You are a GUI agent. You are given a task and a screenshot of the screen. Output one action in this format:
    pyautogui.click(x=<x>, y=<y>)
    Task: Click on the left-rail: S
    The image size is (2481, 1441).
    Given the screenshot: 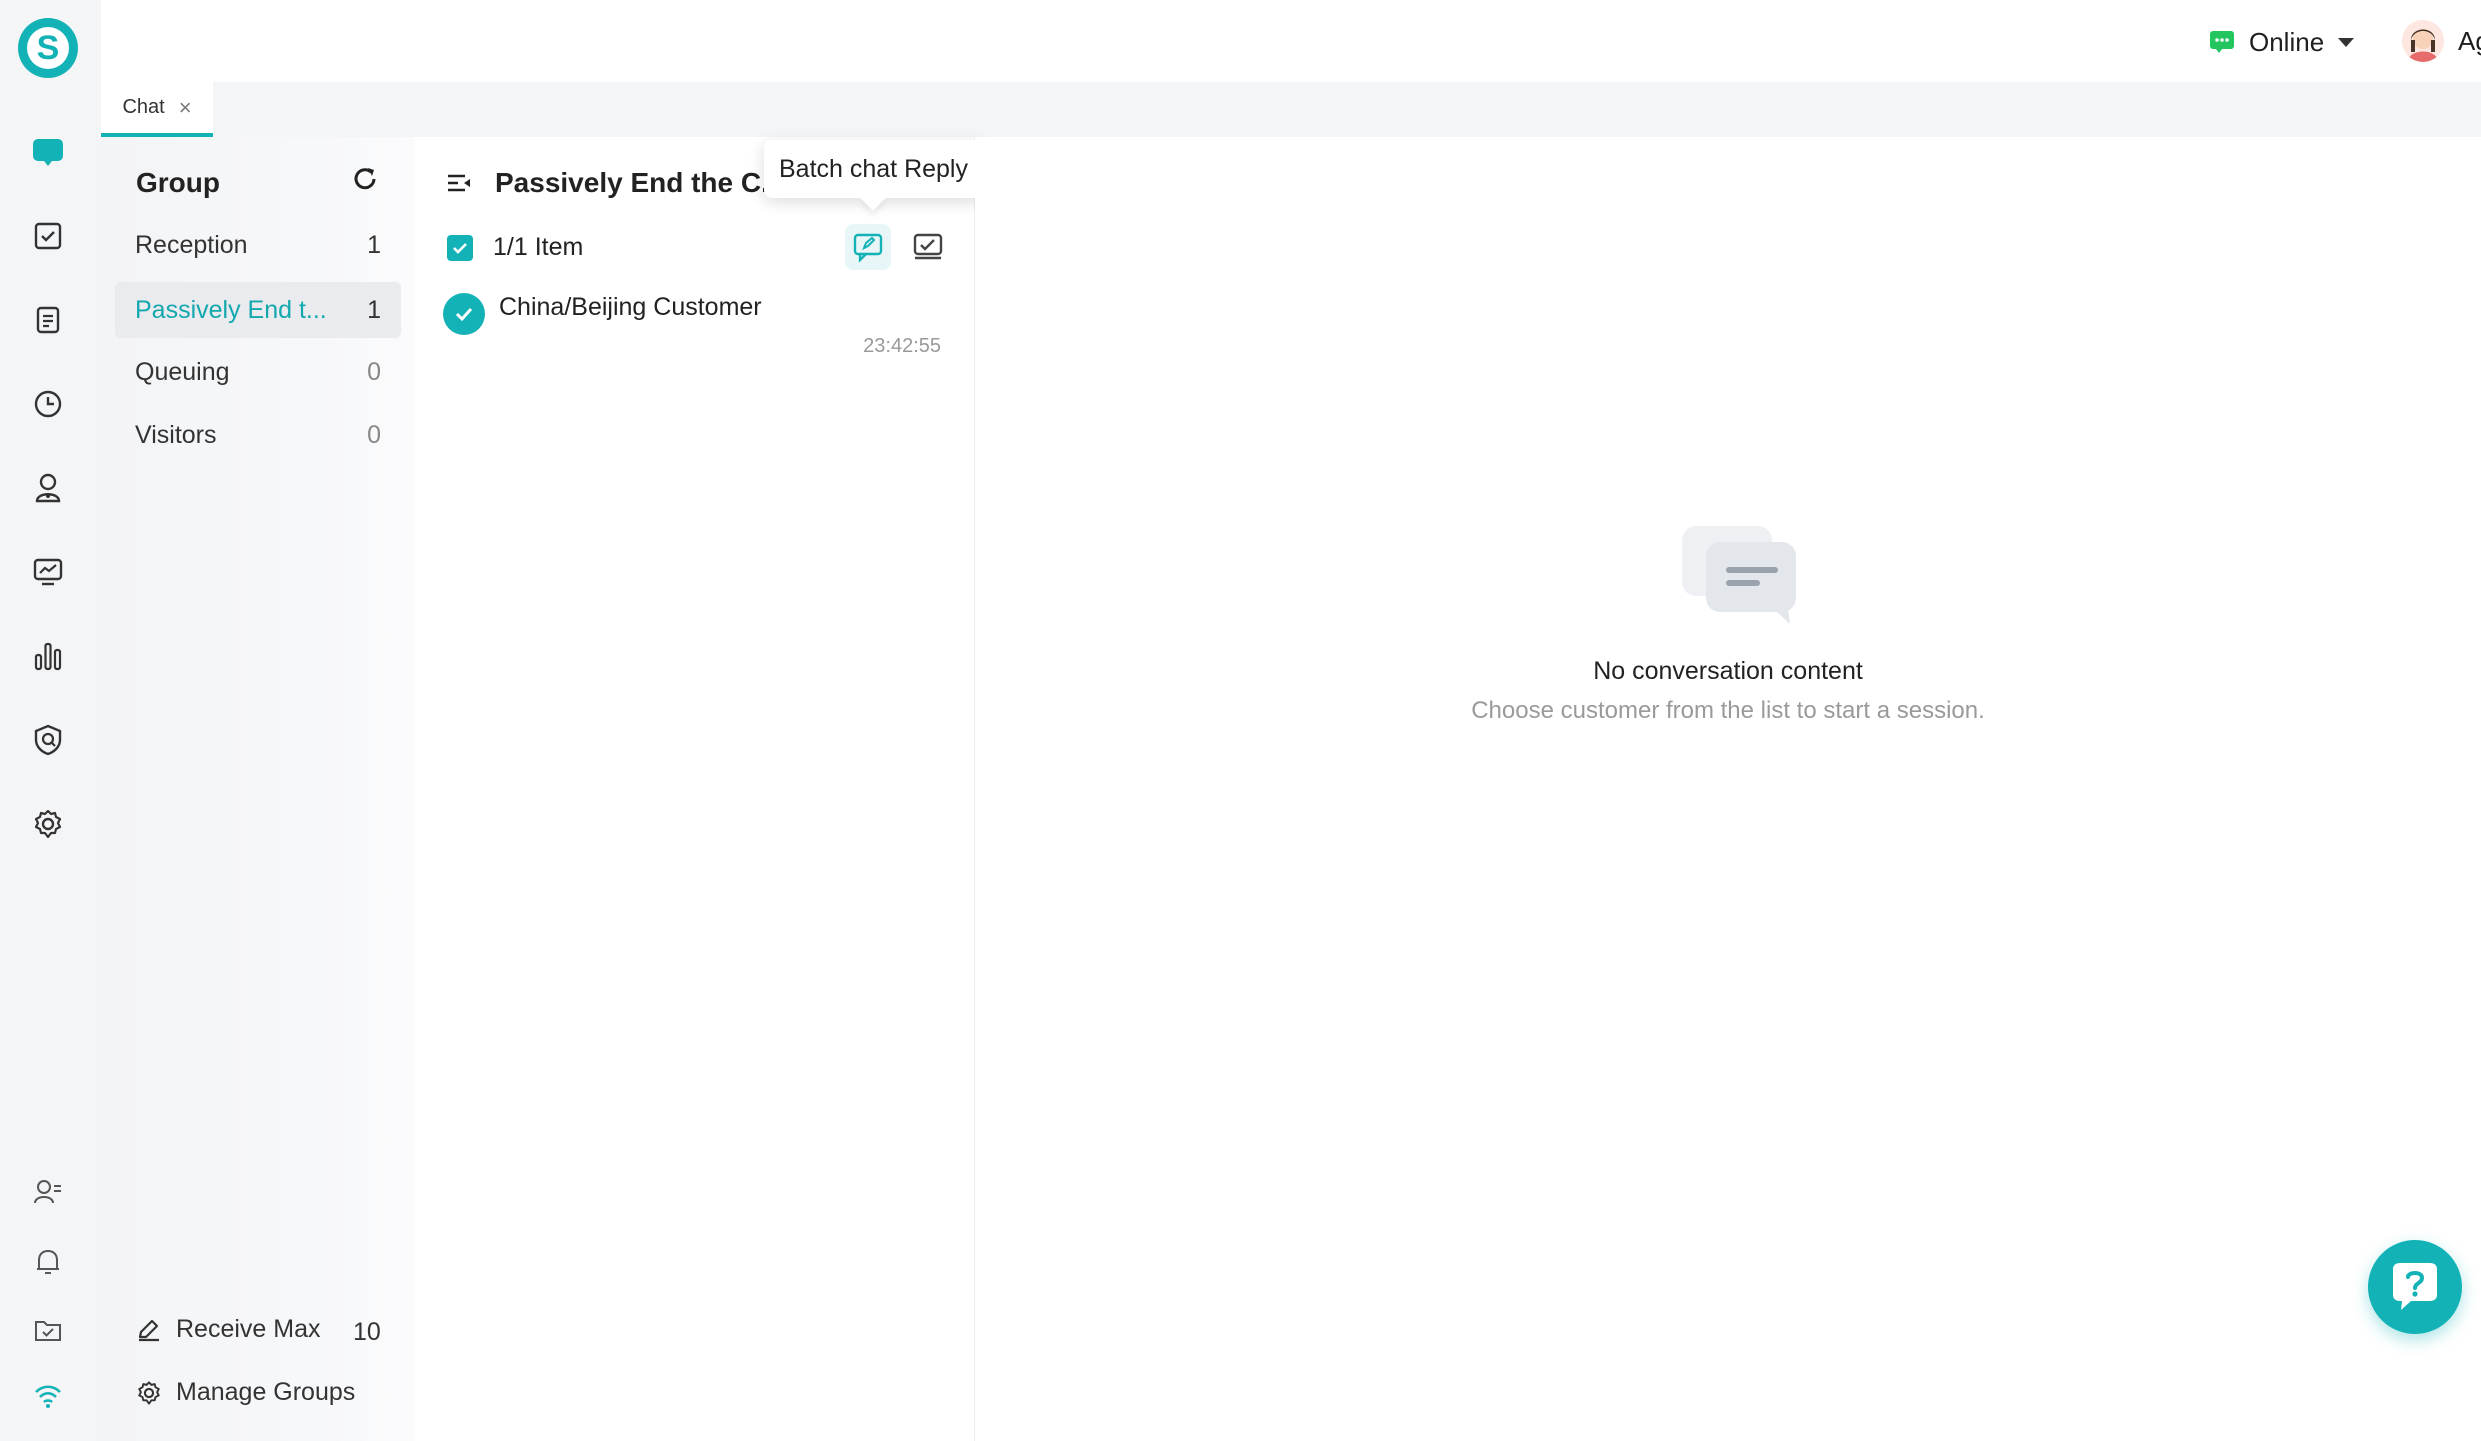 What is the action you would take?
    pyautogui.click(x=50, y=720)
    